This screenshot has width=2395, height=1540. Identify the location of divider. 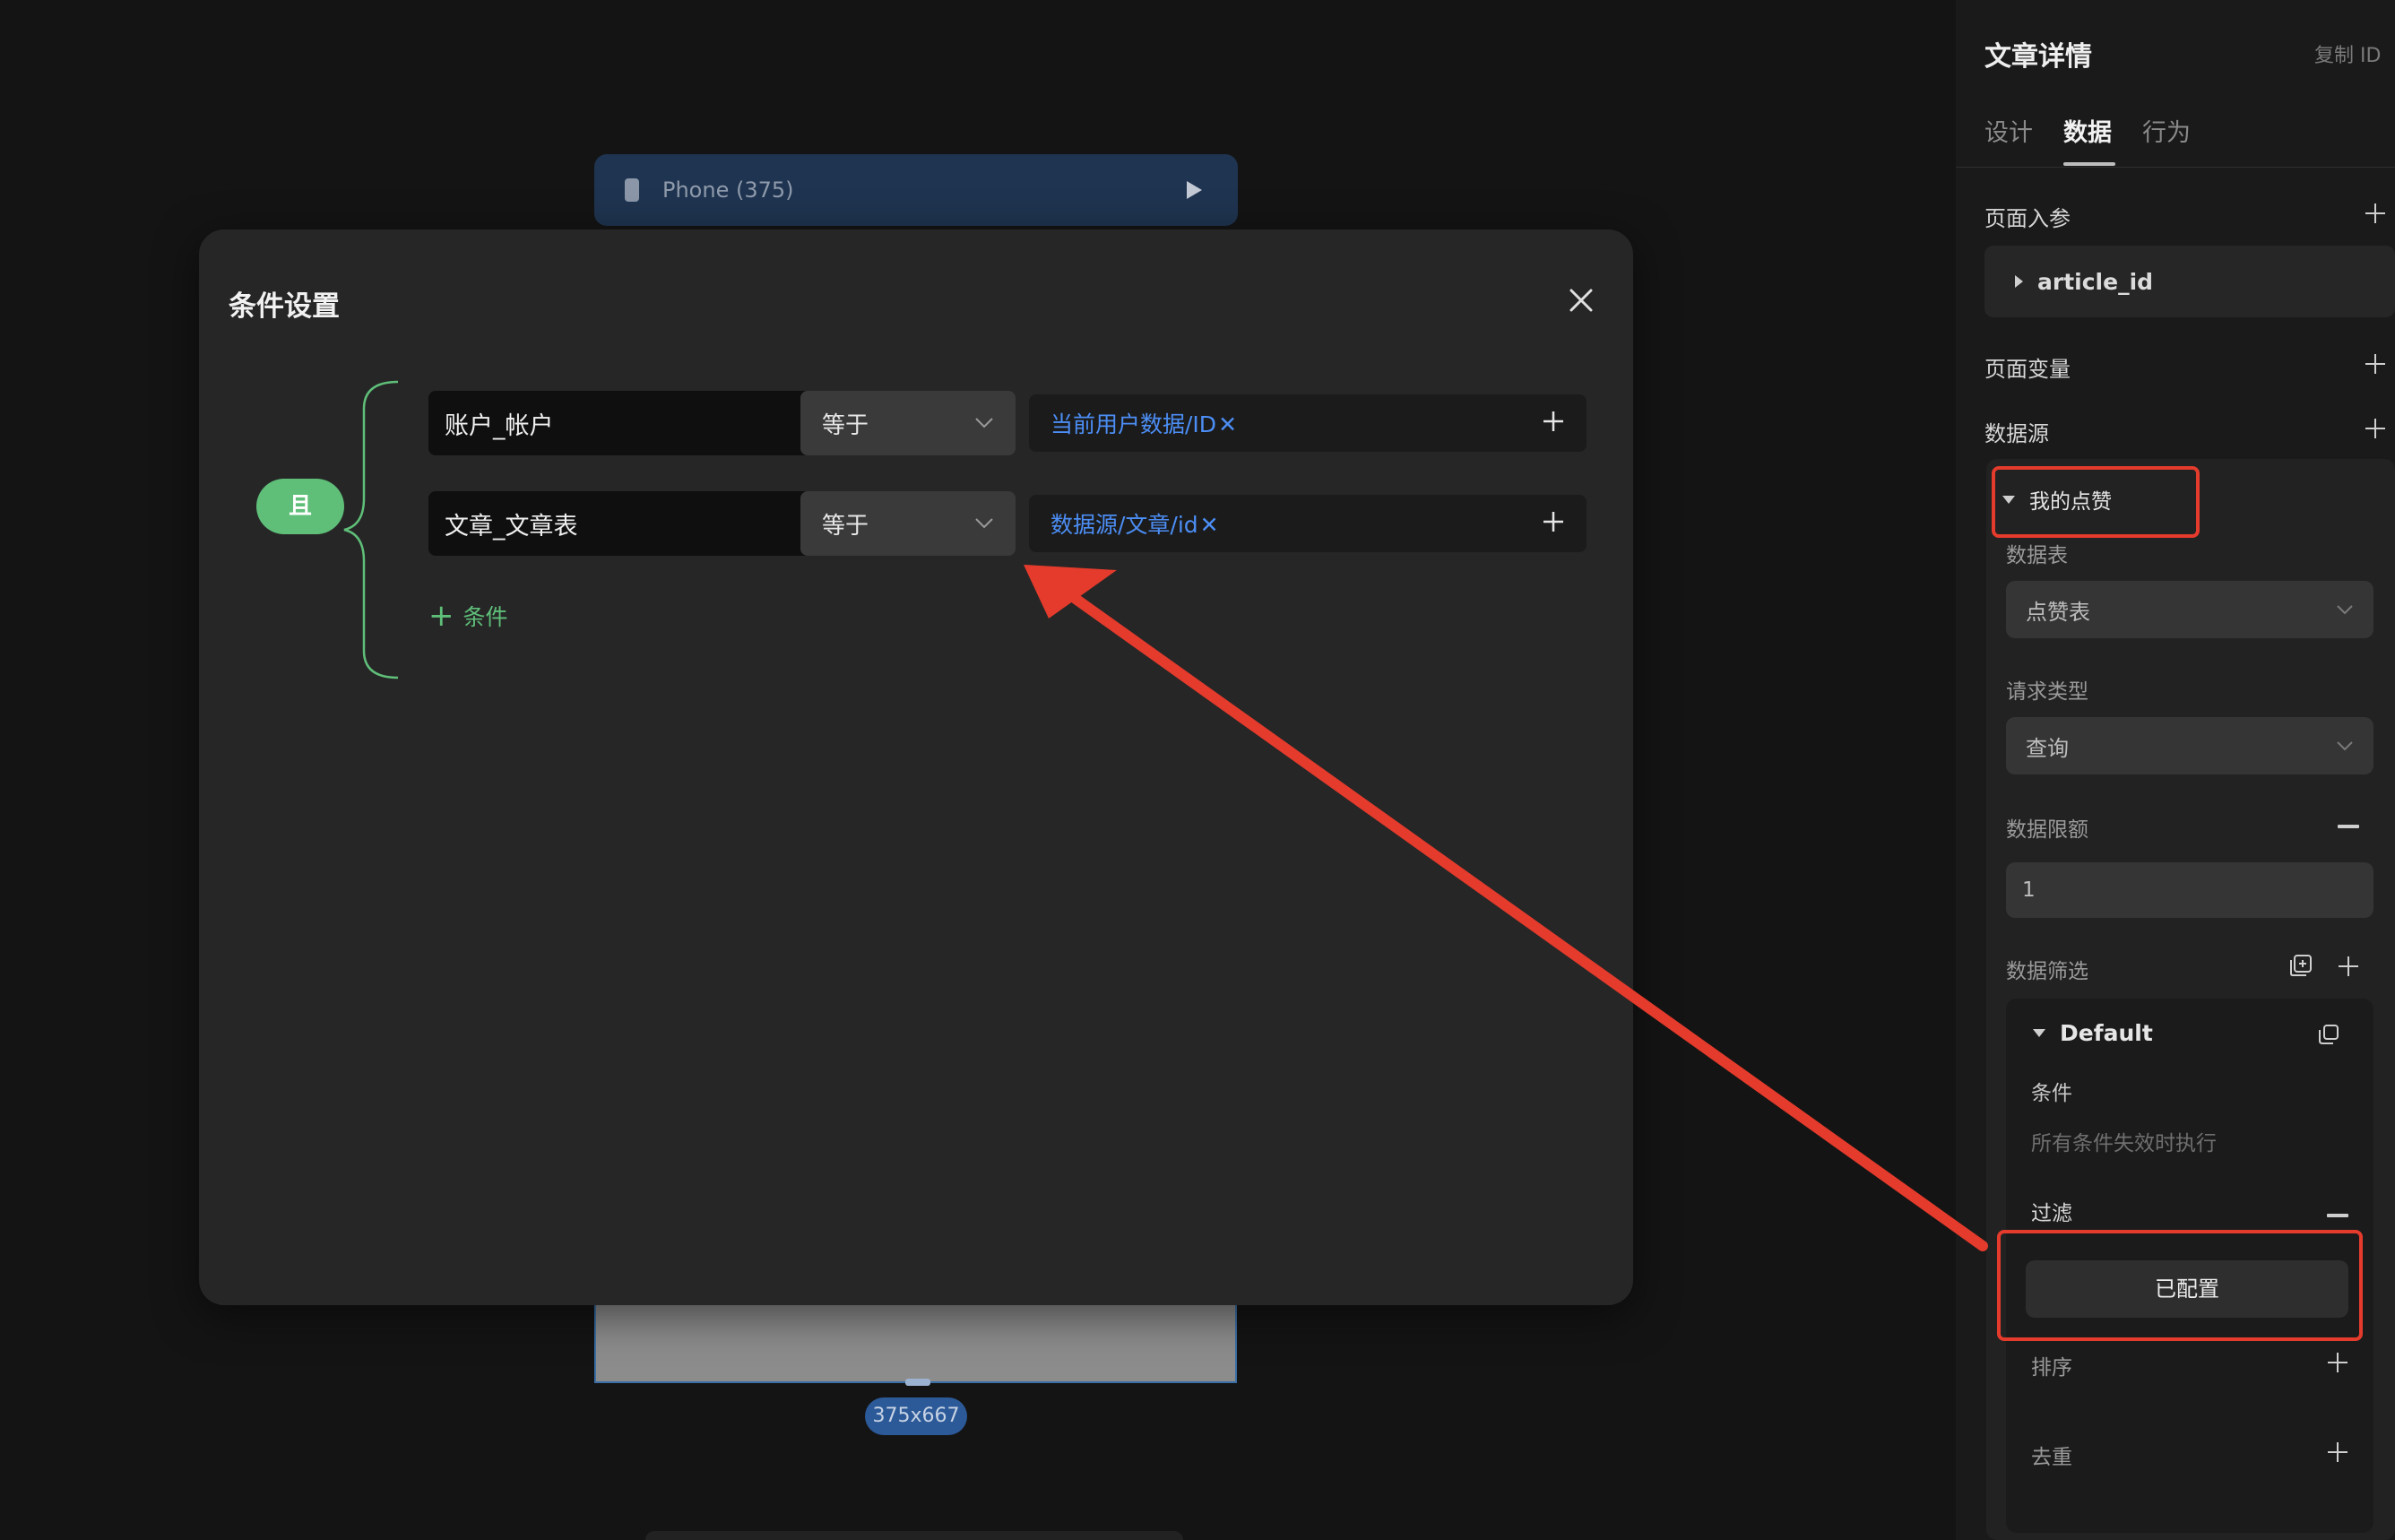
(2175, 168).